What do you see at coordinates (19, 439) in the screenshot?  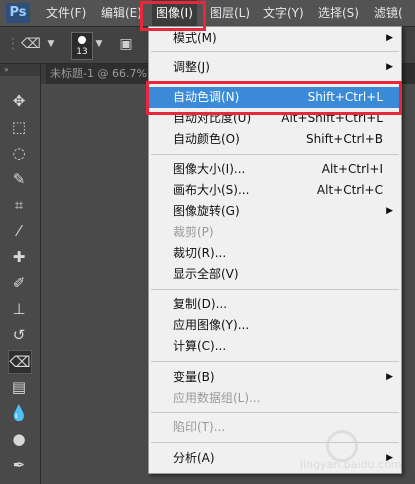 I see `dodge-tool-icon: ●` at bounding box center [19, 439].